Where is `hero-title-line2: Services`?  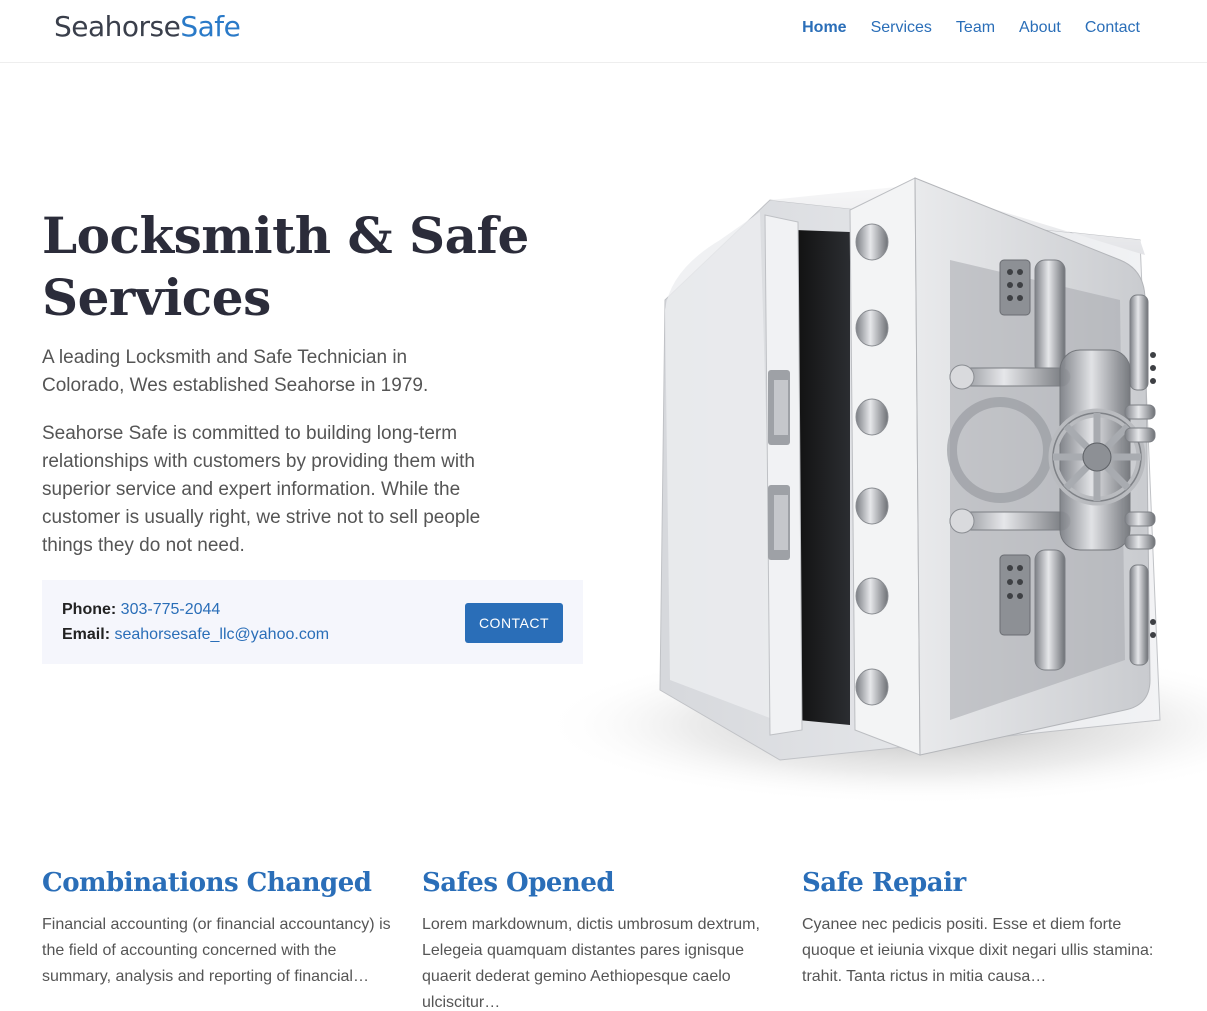 hero-title-line2: Services is located at coordinates (156, 297).